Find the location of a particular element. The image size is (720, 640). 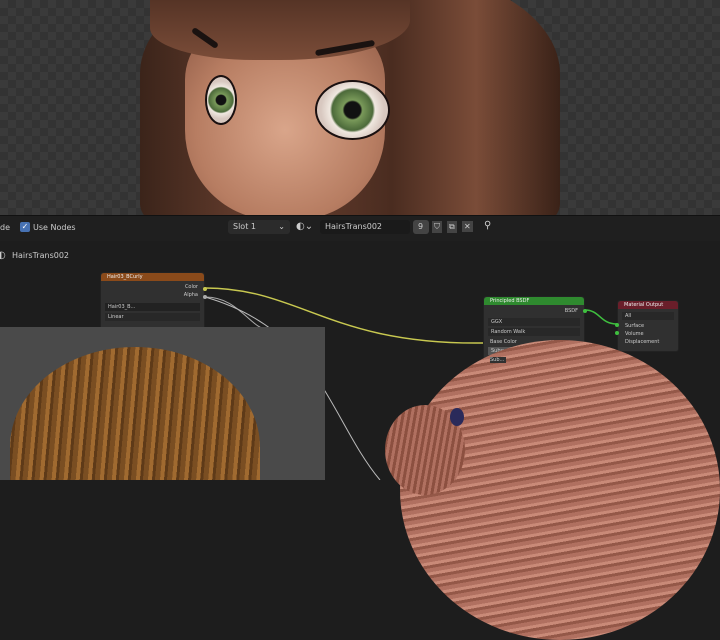

render-hair-back is located at coordinates (135, 413).